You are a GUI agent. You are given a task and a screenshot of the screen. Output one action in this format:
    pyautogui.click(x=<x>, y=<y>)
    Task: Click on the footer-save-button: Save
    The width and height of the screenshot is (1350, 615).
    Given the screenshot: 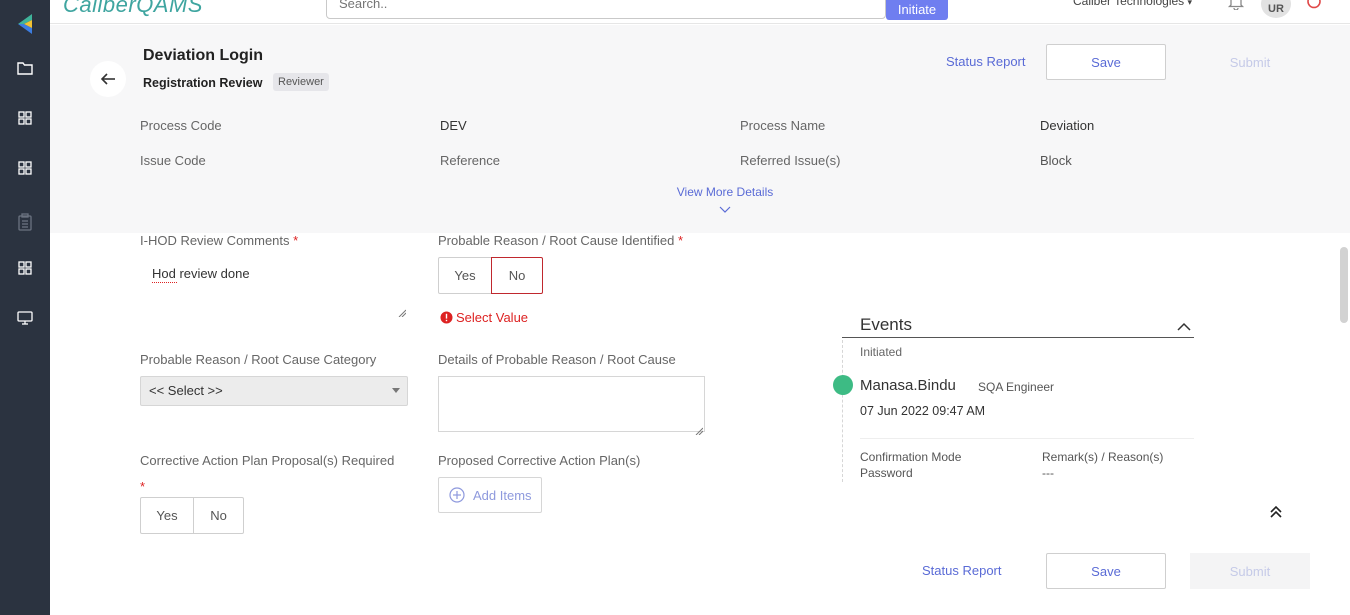 What is the action you would take?
    pyautogui.click(x=1106, y=571)
    